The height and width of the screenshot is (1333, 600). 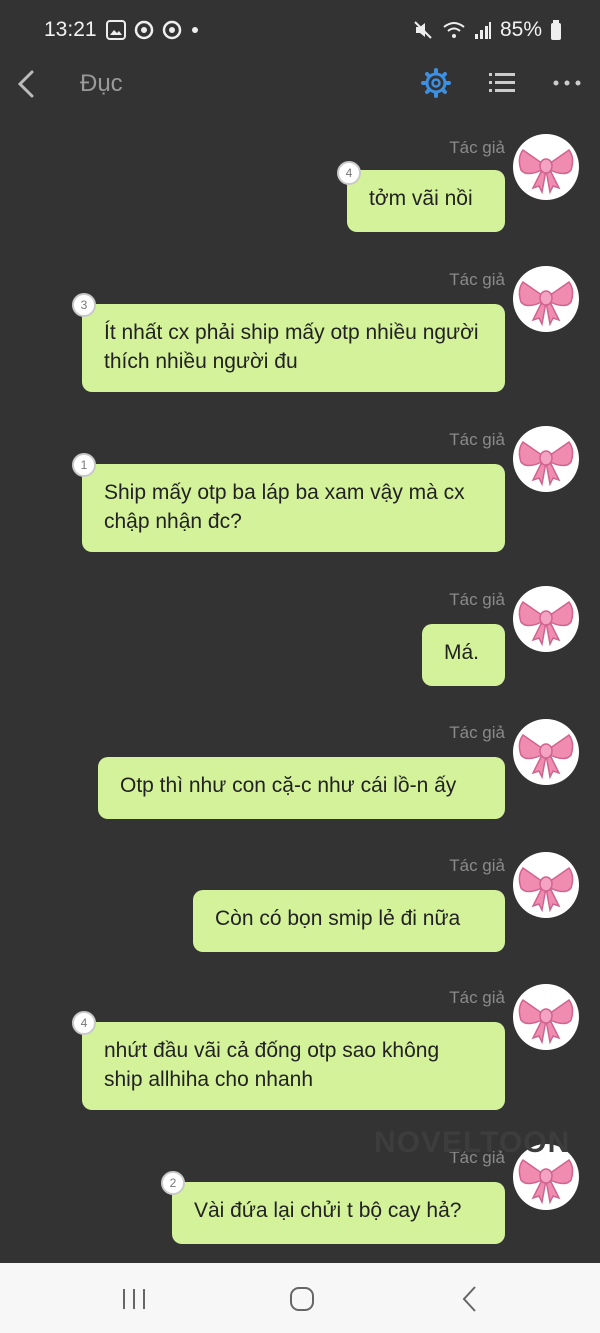 I want to click on back-icon, so click(x=27, y=84).